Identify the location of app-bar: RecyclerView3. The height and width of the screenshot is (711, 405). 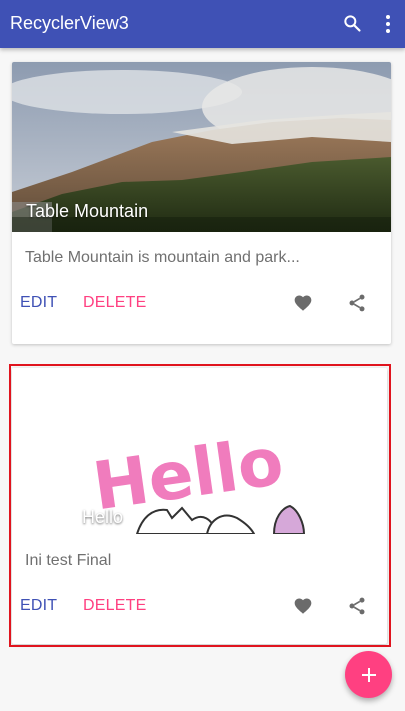
(202, 24).